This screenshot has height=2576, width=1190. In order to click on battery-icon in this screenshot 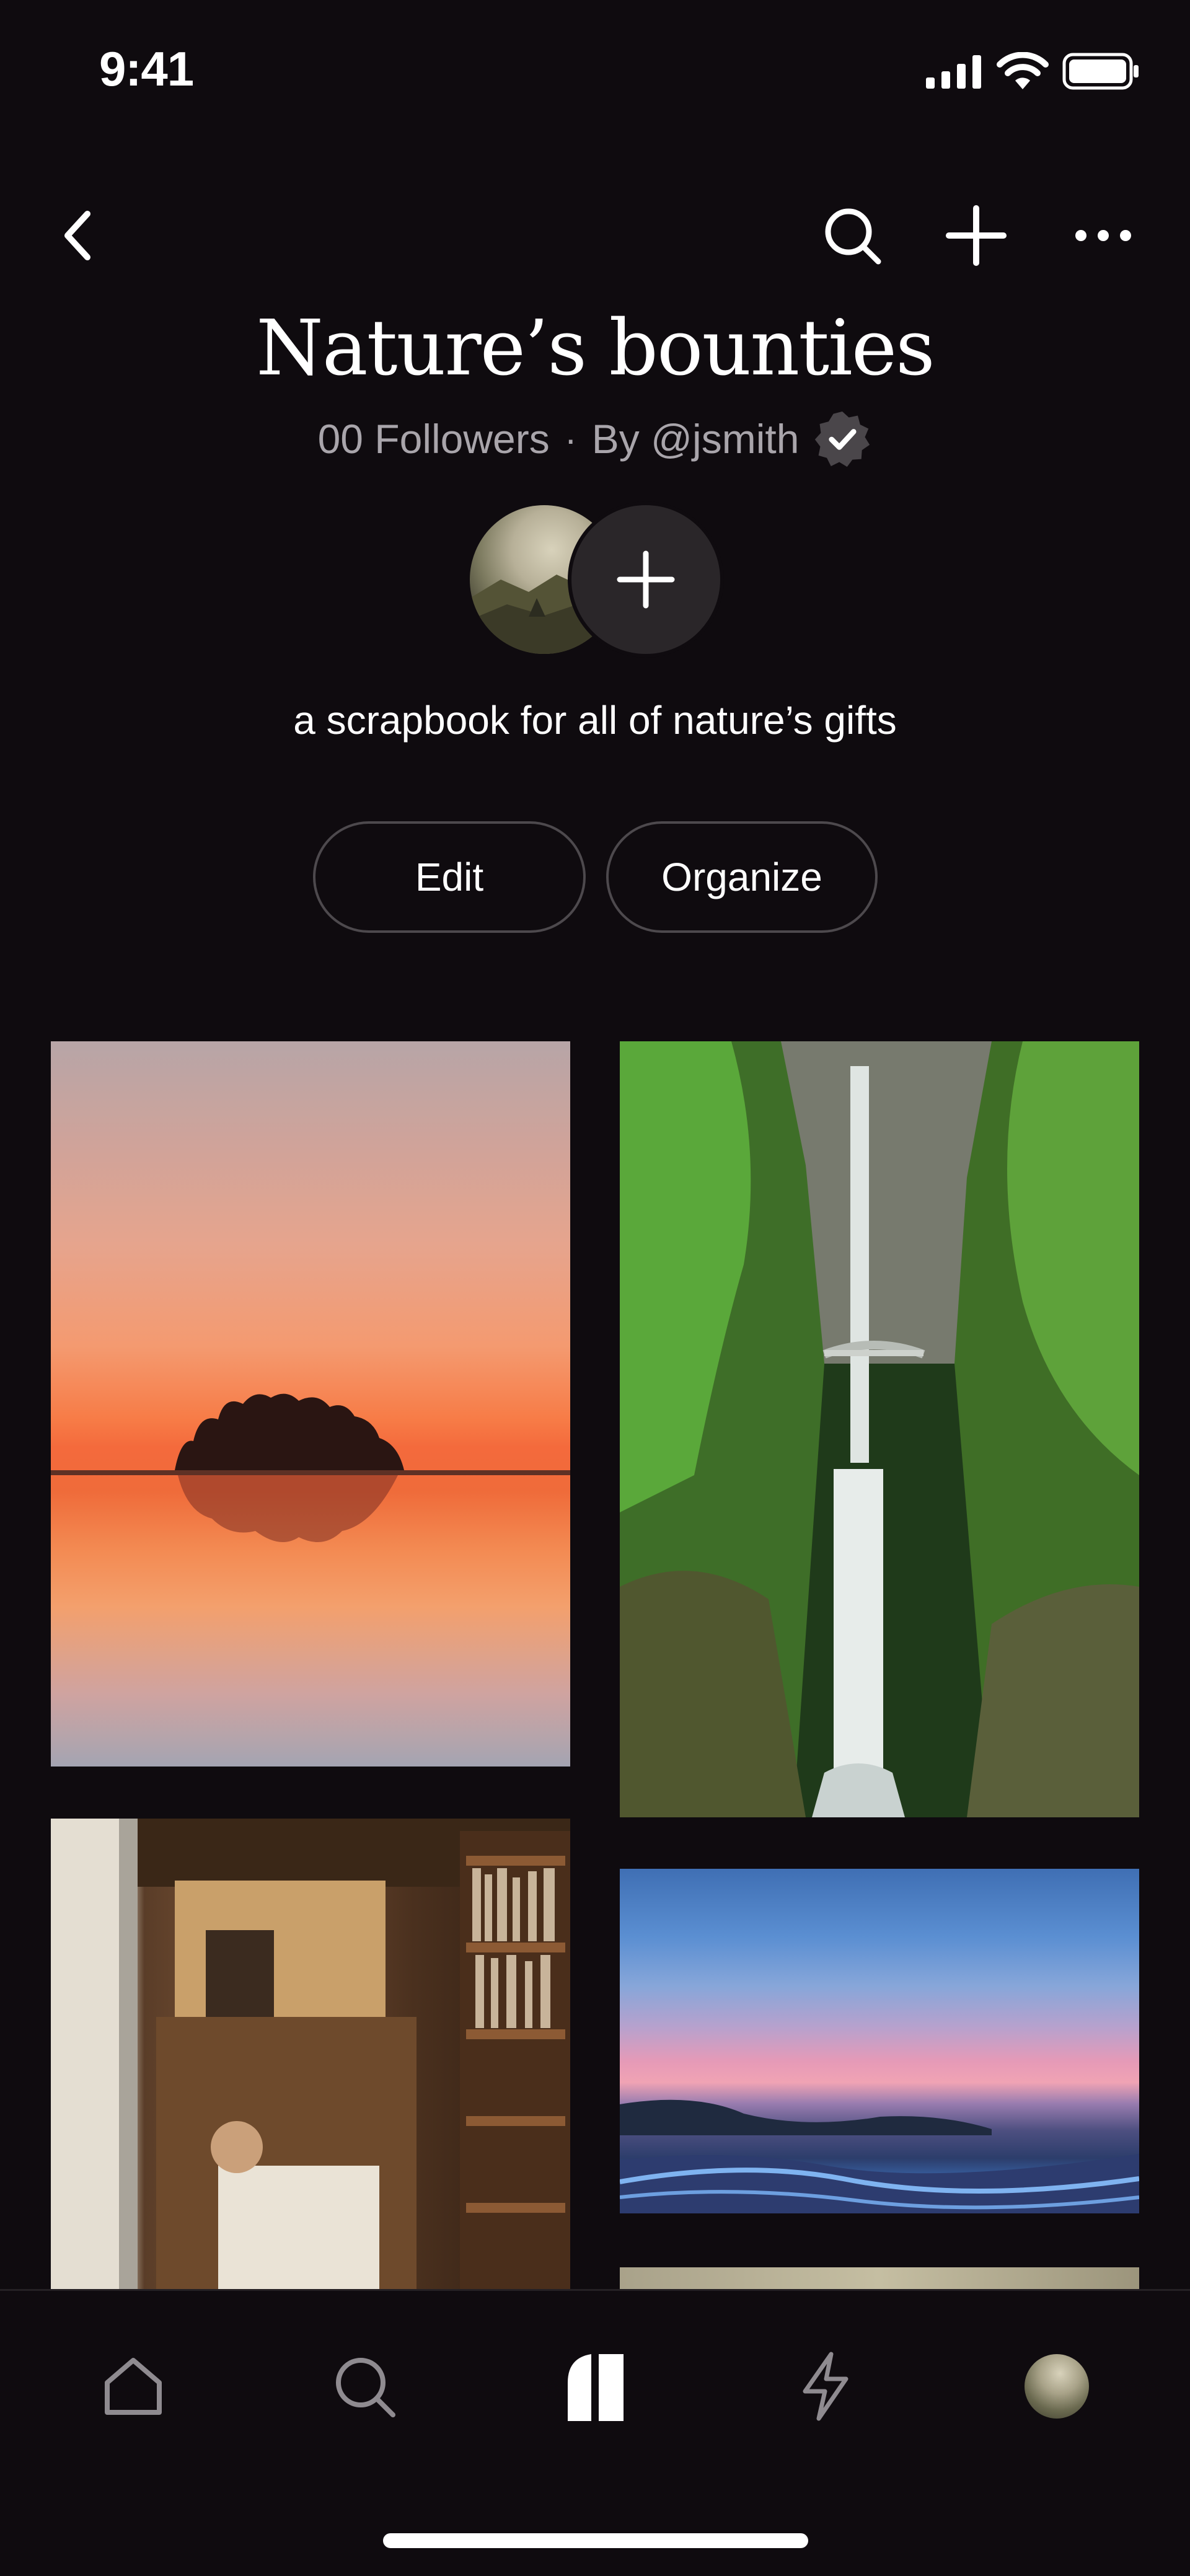, I will do `click(1100, 71)`.